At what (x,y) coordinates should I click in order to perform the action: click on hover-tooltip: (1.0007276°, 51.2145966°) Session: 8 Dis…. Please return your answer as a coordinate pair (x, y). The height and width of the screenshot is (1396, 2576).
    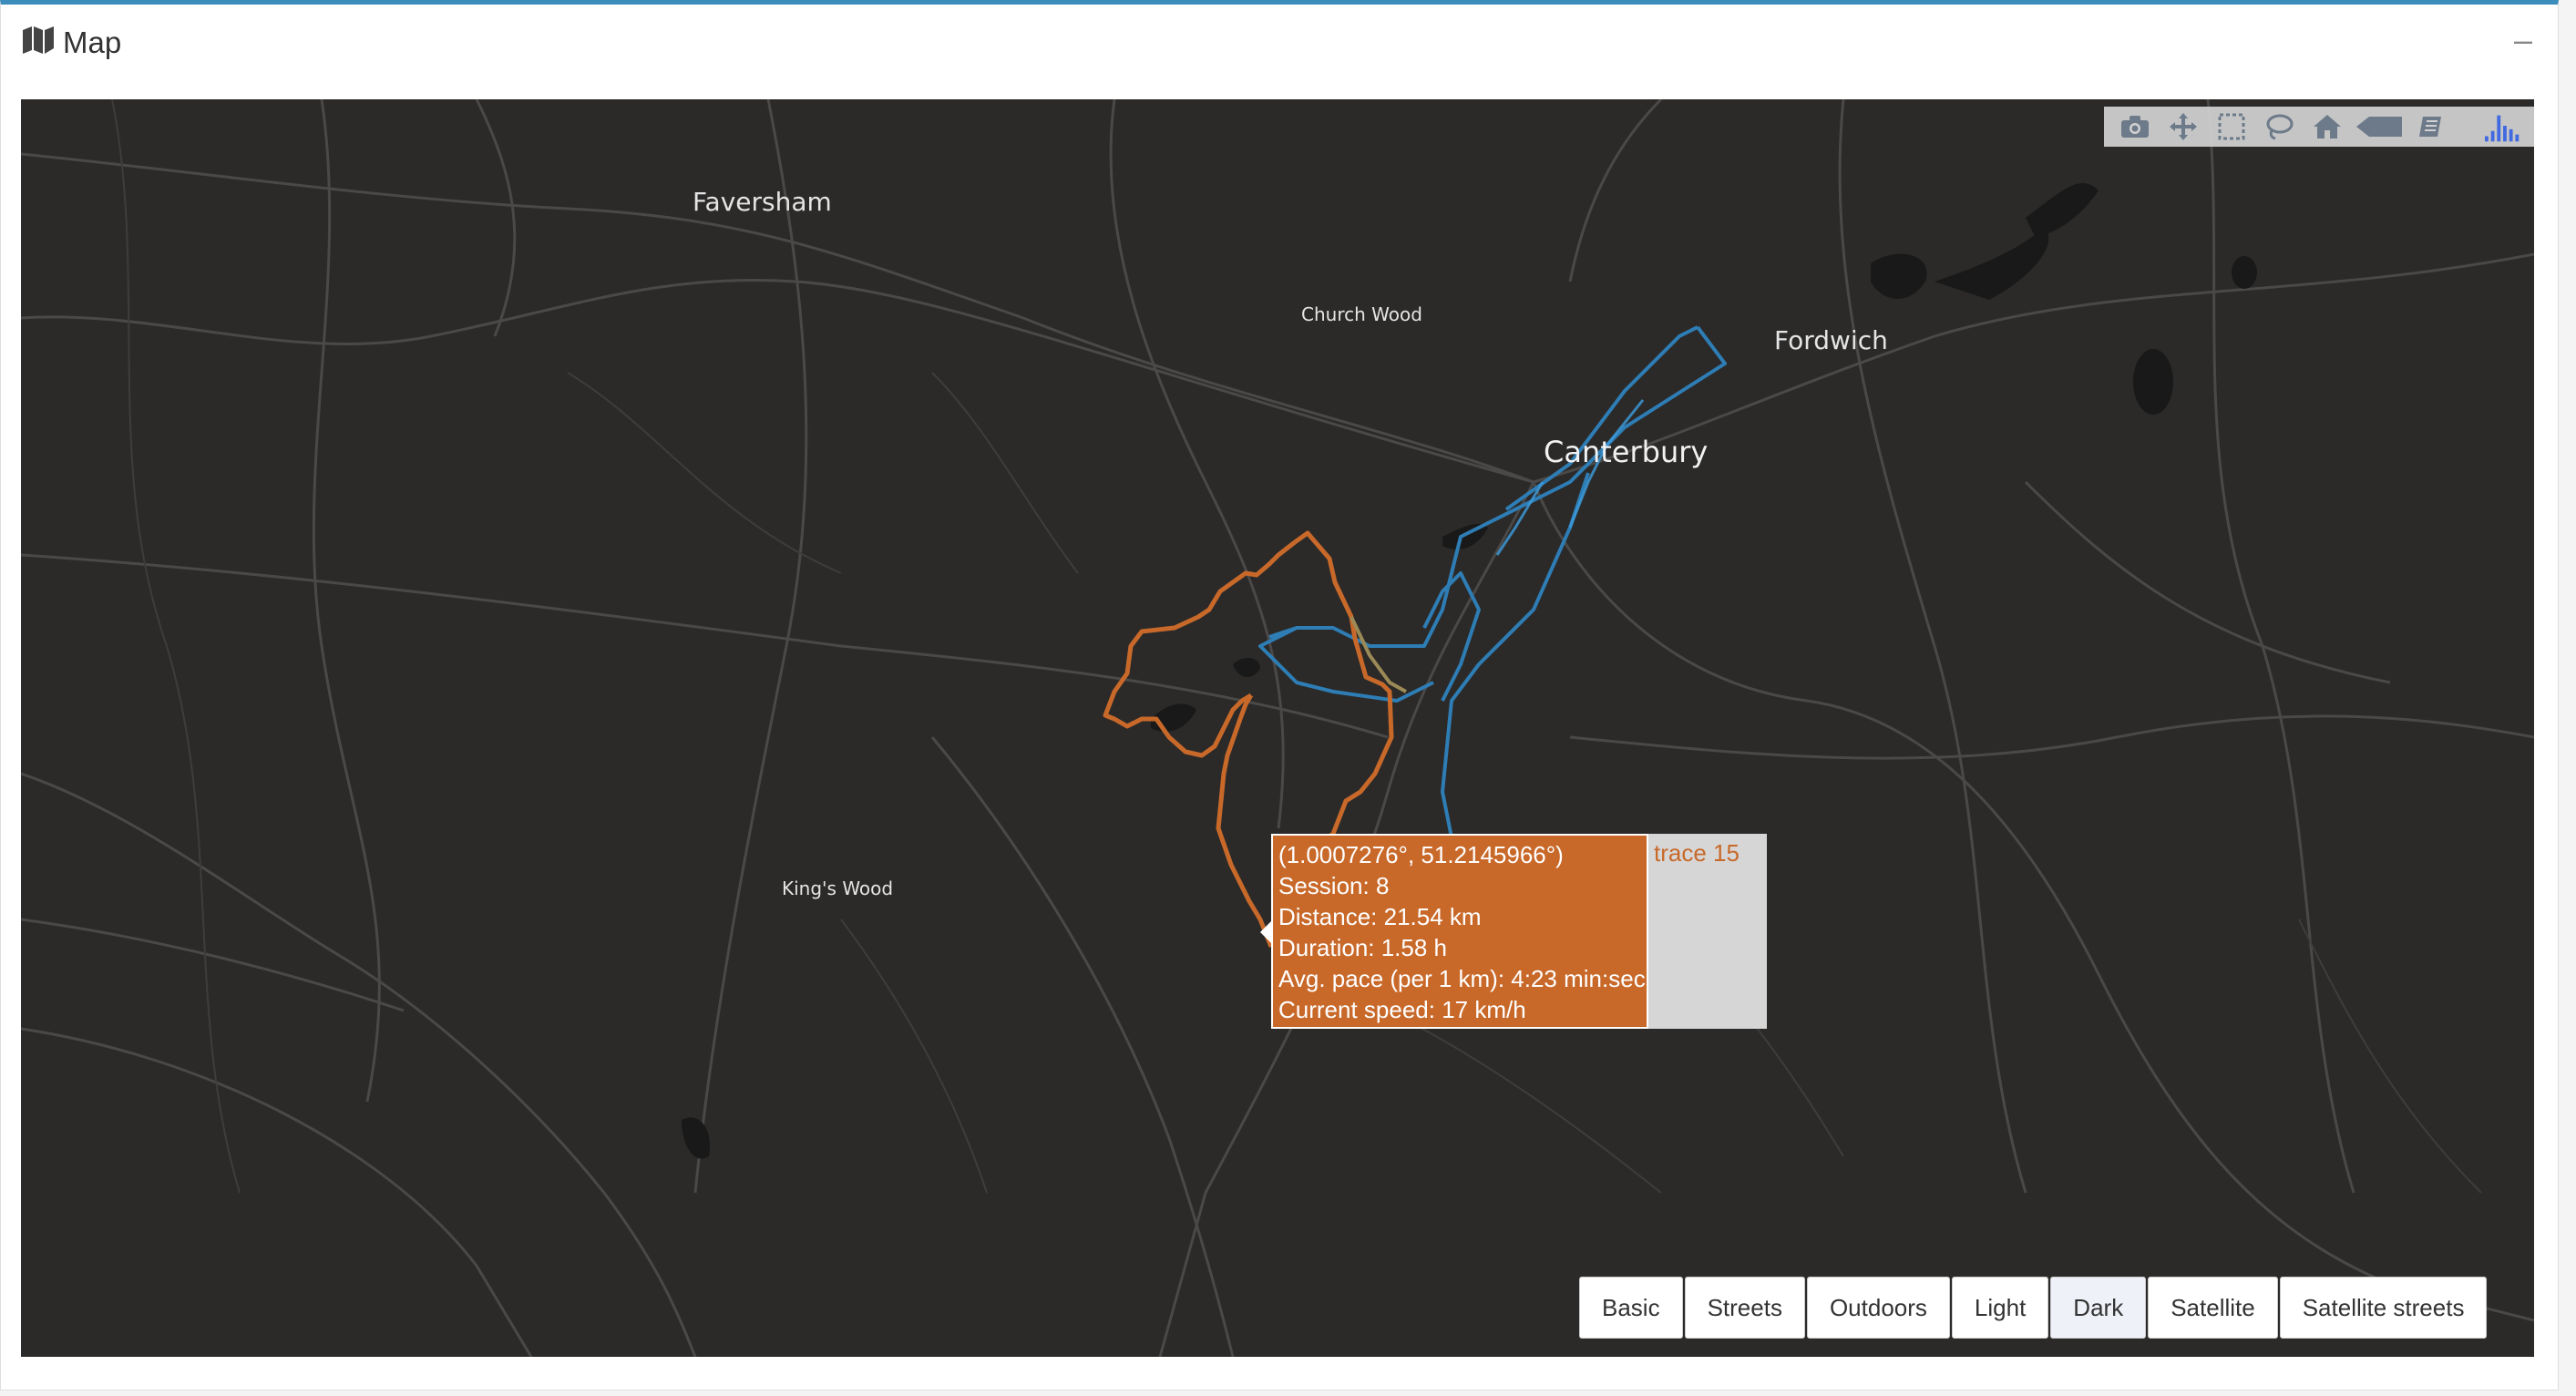
    Looking at the image, I should click on (1514, 931).